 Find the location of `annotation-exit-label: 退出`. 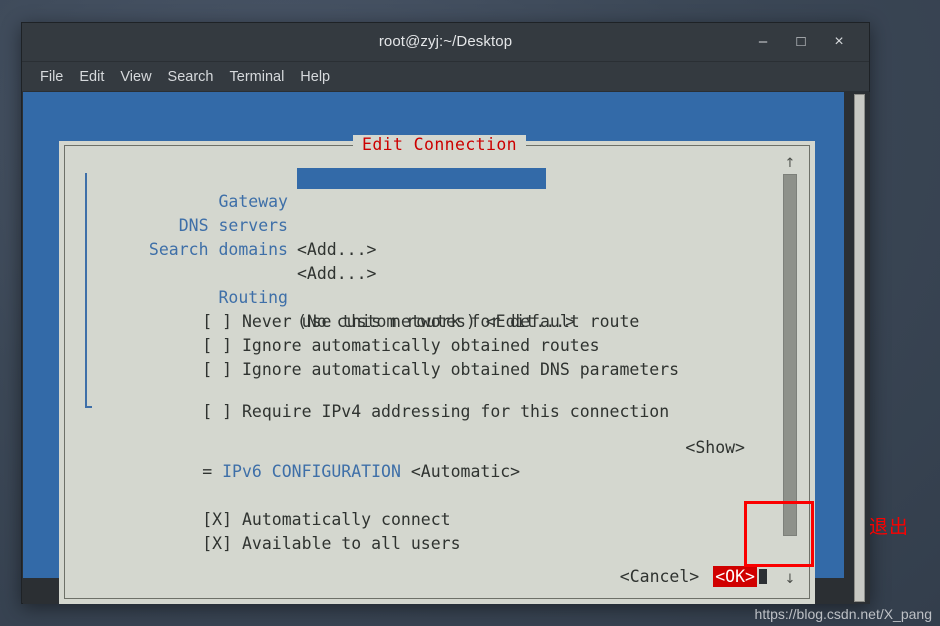

annotation-exit-label: 退出 is located at coordinates (889, 527).